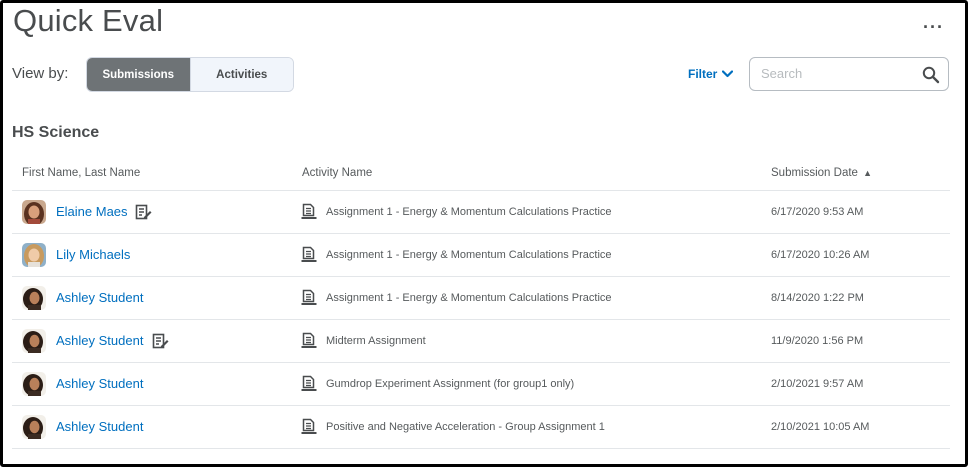  Describe the element at coordinates (40, 73) in the screenshot. I see `view-by-label: View by:` at that location.